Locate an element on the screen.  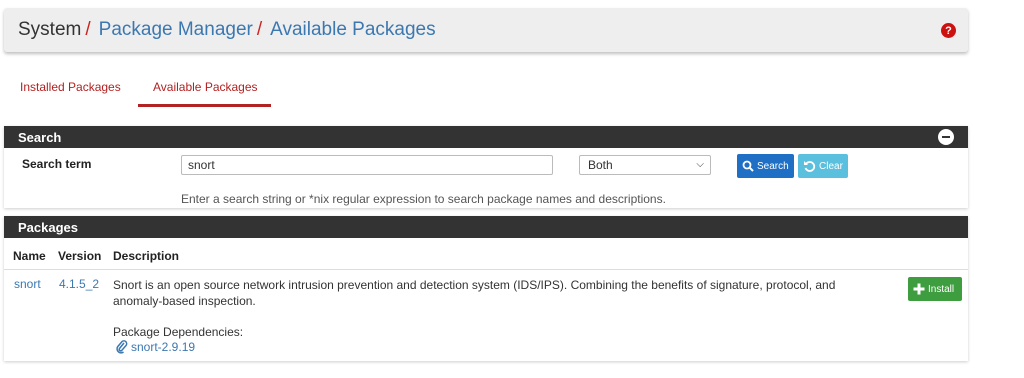
search-input is located at coordinates (367, 165).